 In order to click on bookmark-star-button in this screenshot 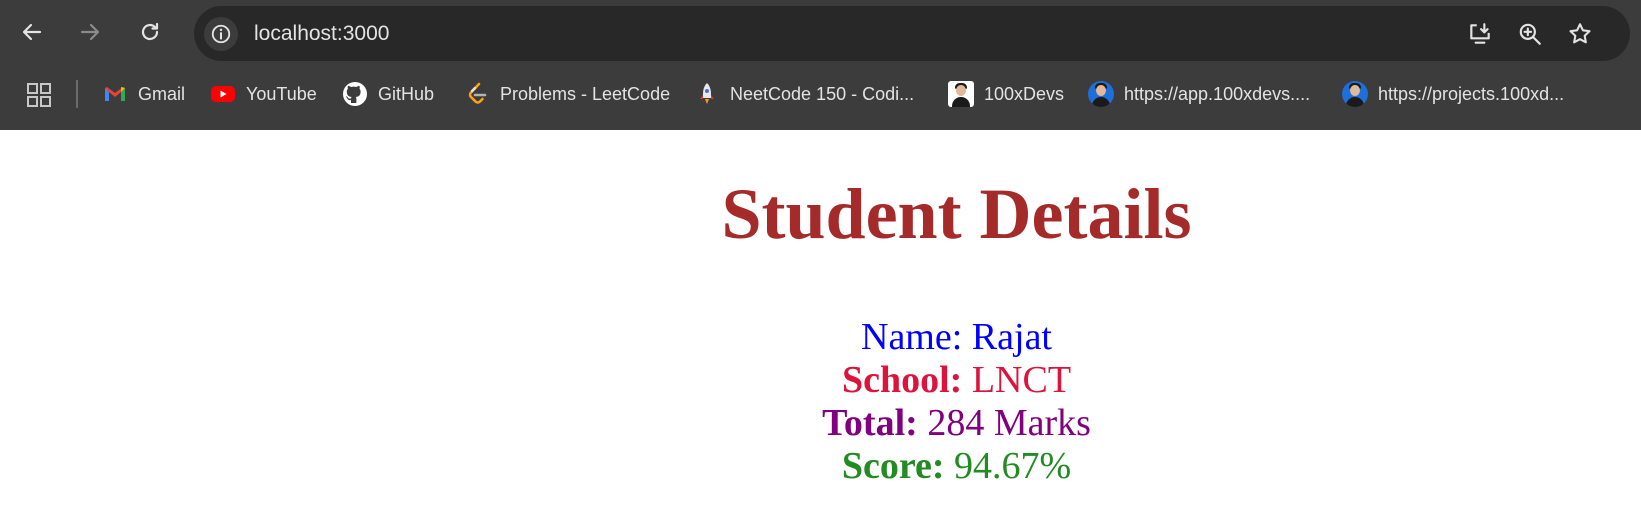, I will do `click(1580, 34)`.